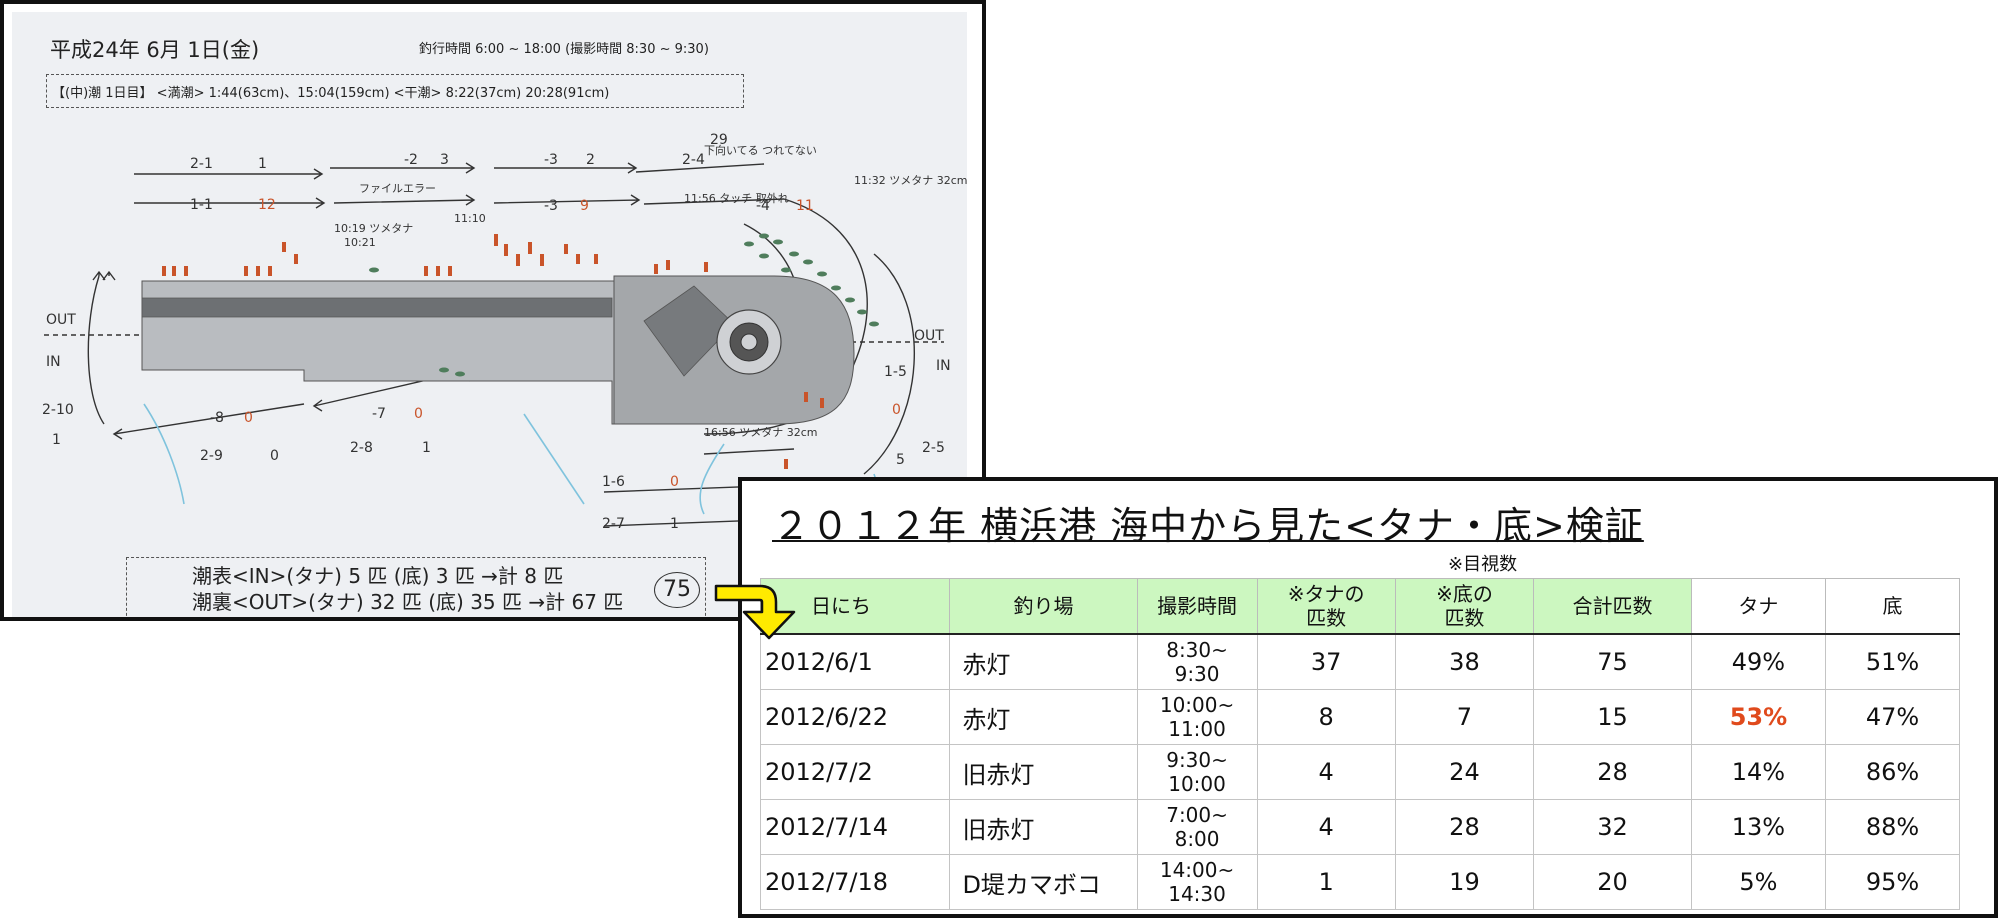 This screenshot has height=924, width=2000. I want to click on note-apparent: ファイルエラー, so click(397, 188).